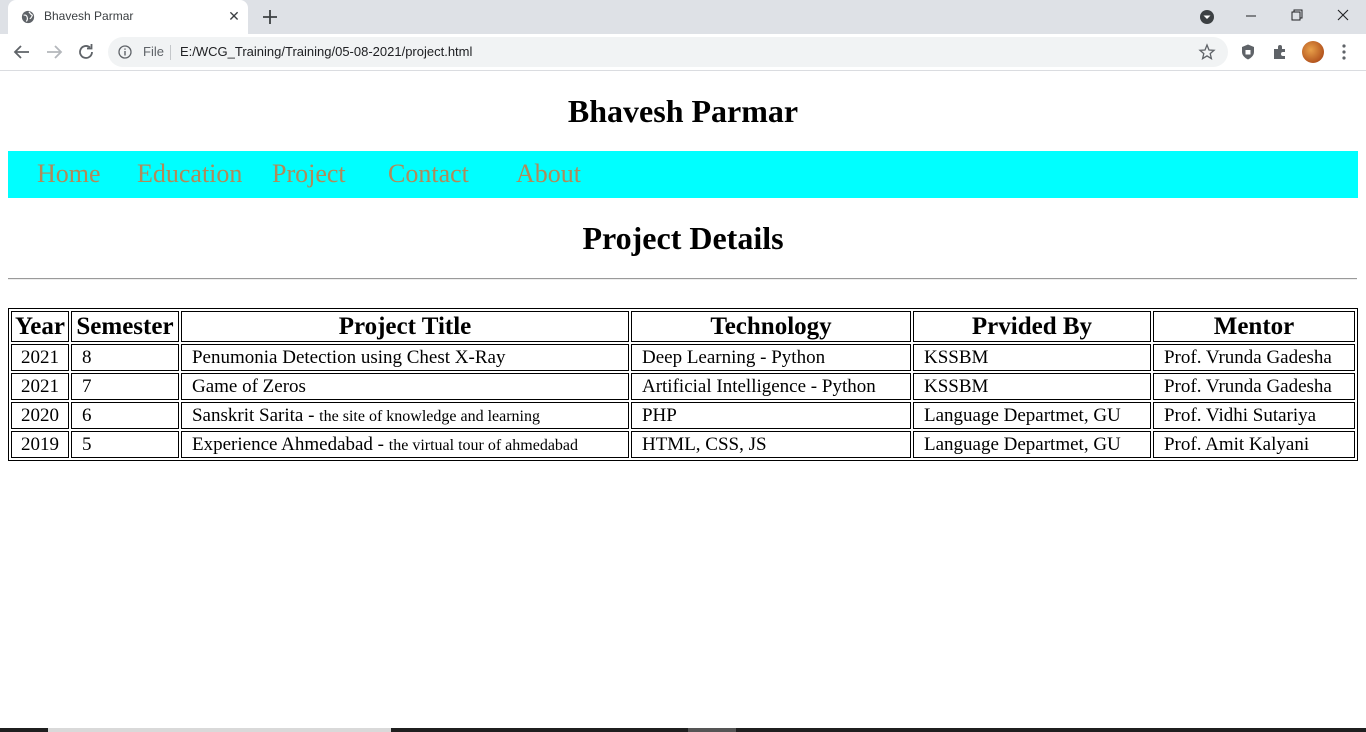 The image size is (1366, 732). Describe the element at coordinates (1031, 326) in the screenshot. I see `column-header-provided-by: Prvided By` at that location.